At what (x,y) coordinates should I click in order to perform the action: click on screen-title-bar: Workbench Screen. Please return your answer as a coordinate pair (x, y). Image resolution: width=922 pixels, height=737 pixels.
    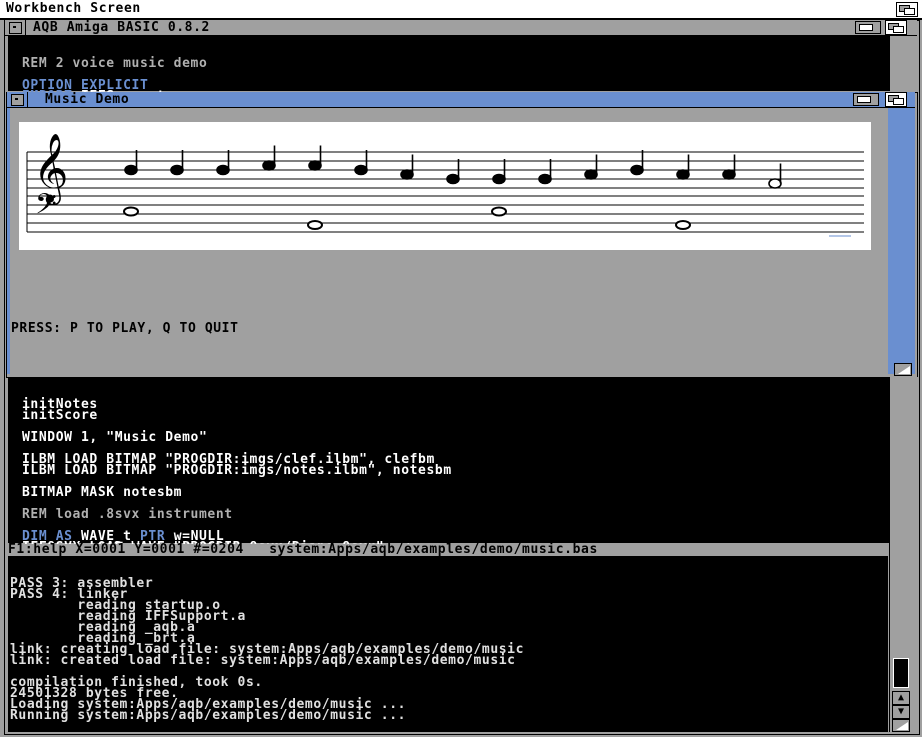
    Looking at the image, I should click on (461, 10).